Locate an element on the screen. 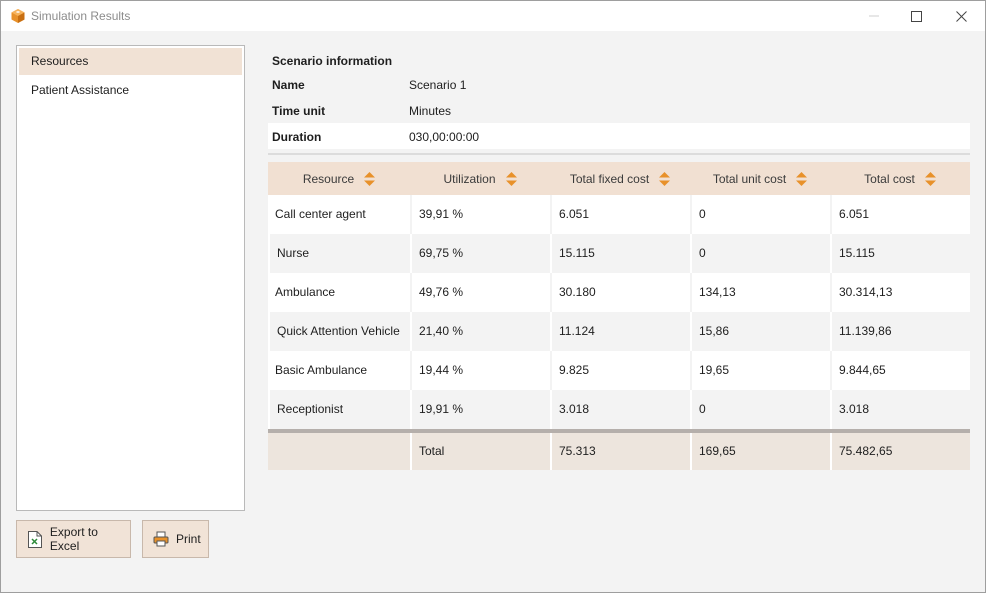  info-label: Name is located at coordinates (288, 85).